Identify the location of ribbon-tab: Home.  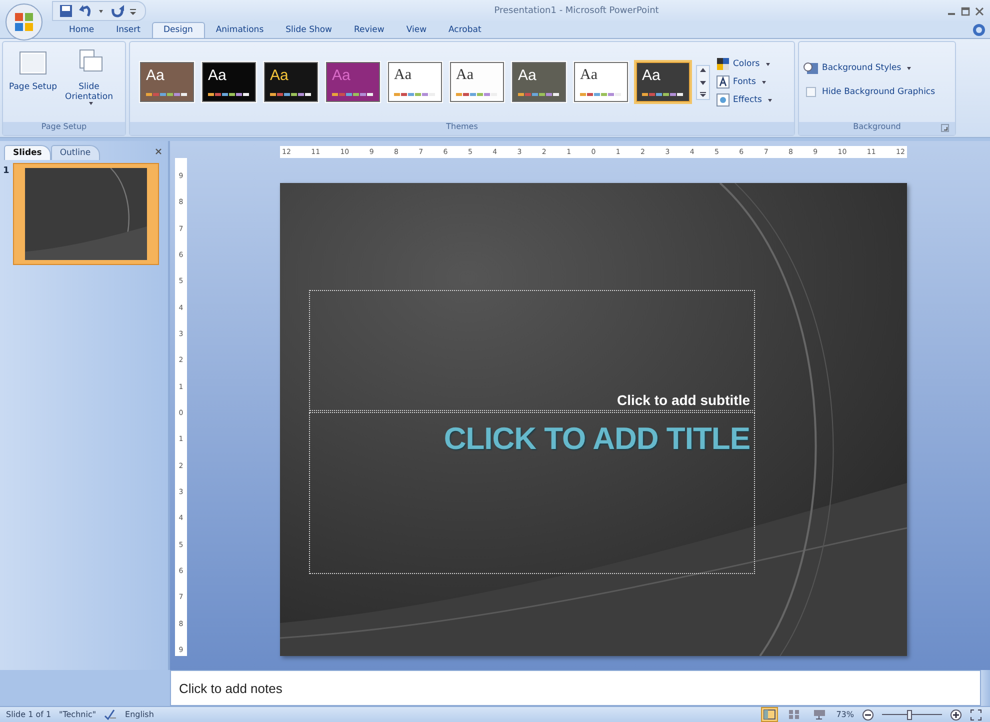
(82, 30).